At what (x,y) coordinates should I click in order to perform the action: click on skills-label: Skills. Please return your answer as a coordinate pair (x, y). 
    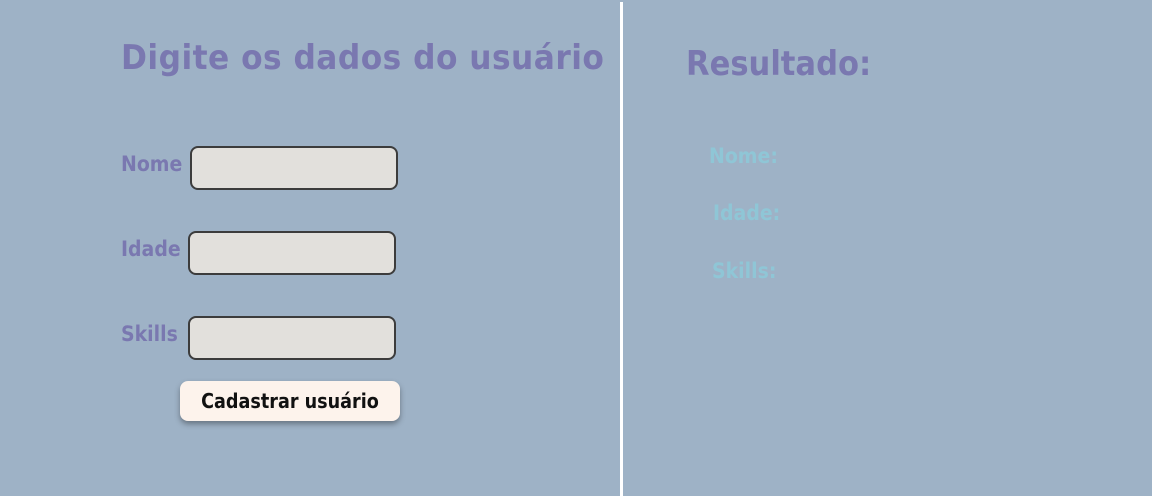
    Looking at the image, I should click on (149, 334).